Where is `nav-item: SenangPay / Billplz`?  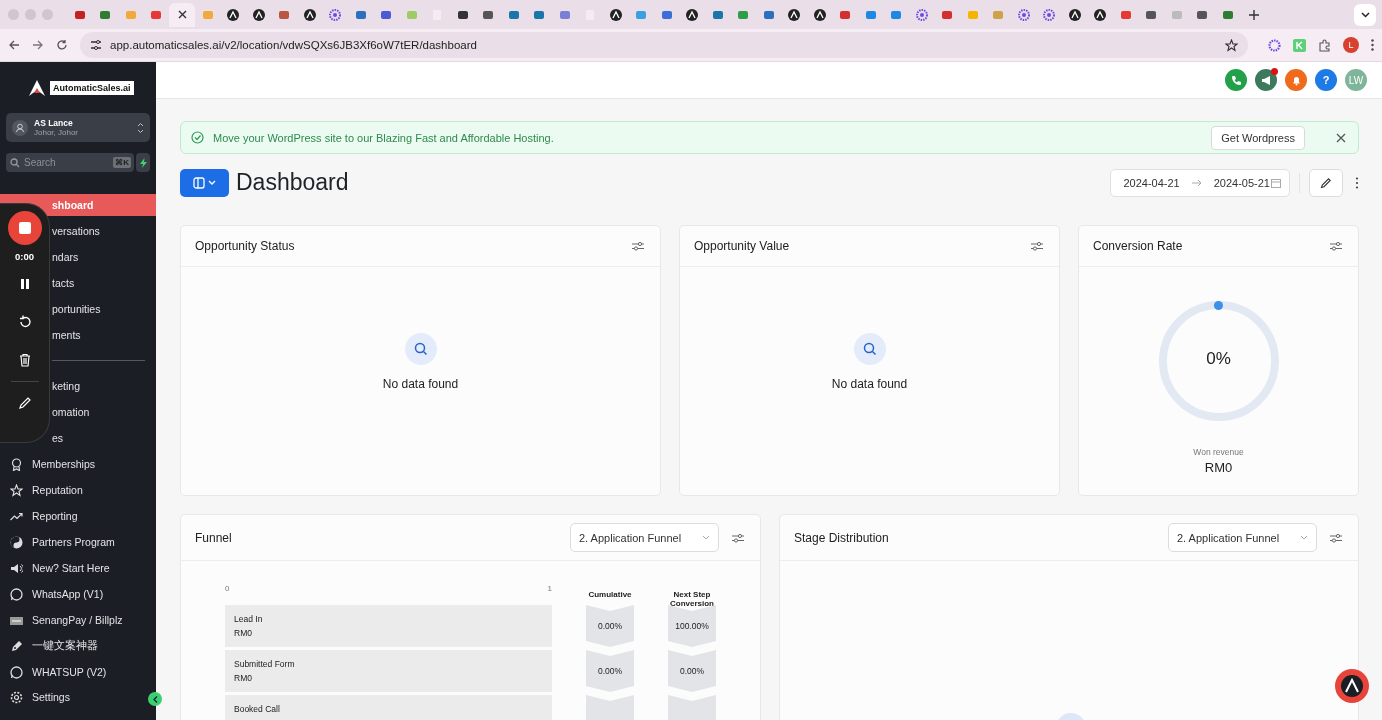
nav-item: SenangPay / Billplz is located at coordinates (78, 620).